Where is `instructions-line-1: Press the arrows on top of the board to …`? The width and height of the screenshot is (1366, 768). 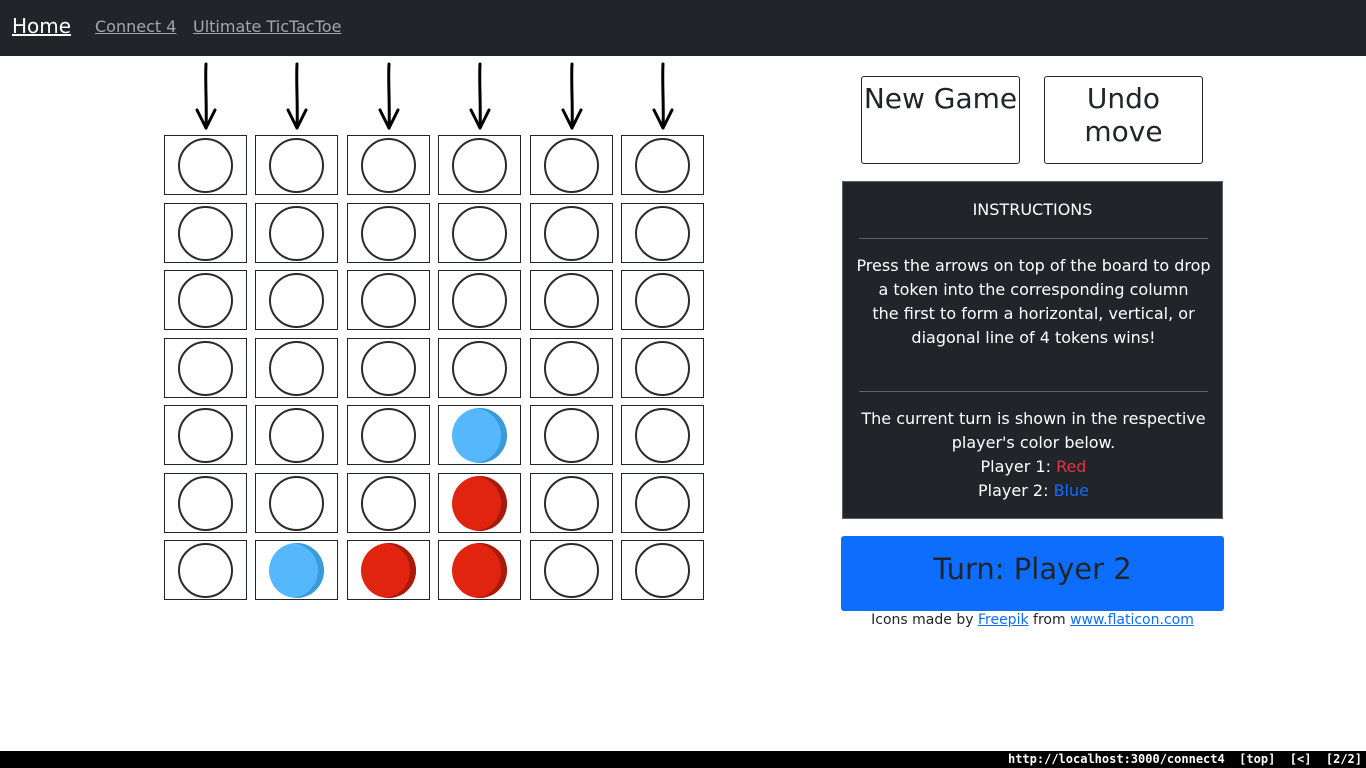 instructions-line-1: Press the arrows on top of the board to … is located at coordinates (1033, 277).